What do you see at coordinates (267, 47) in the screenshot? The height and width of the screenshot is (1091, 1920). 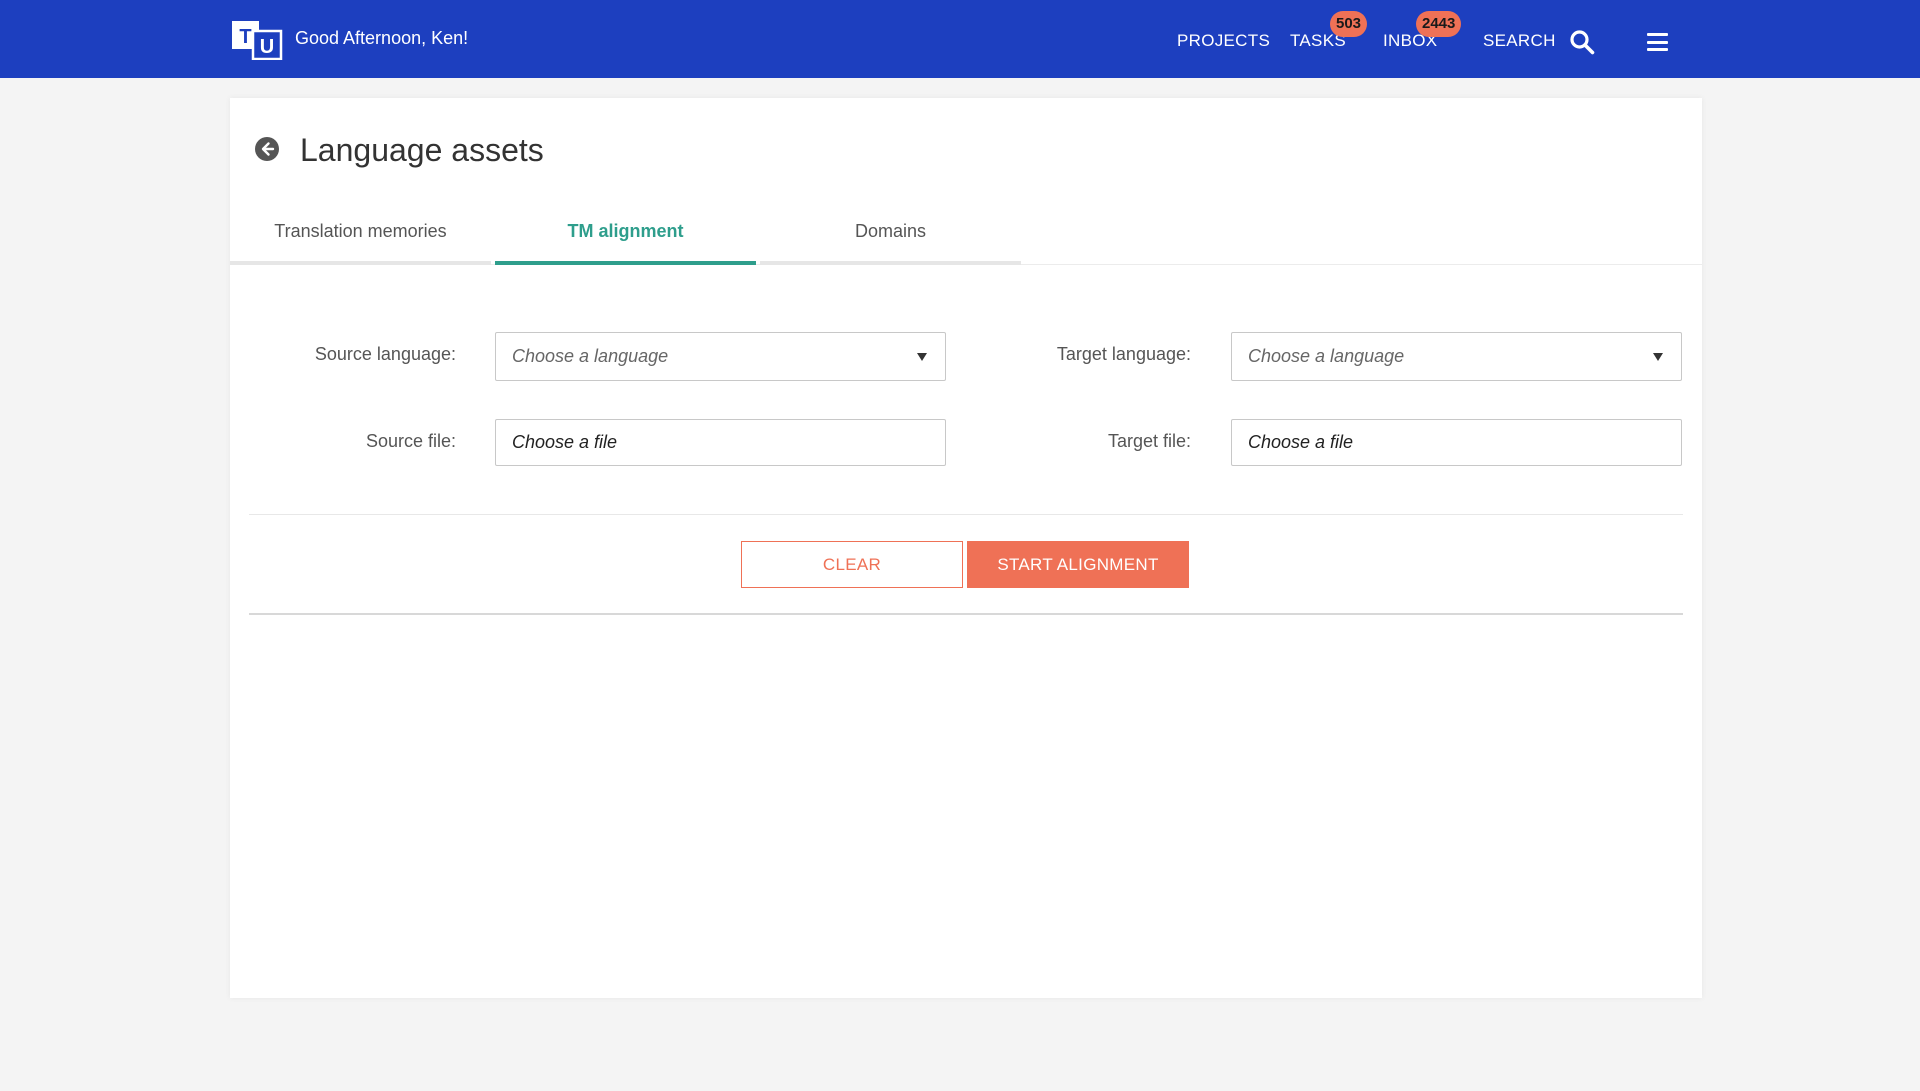 I see `svg-text: U` at bounding box center [267, 47].